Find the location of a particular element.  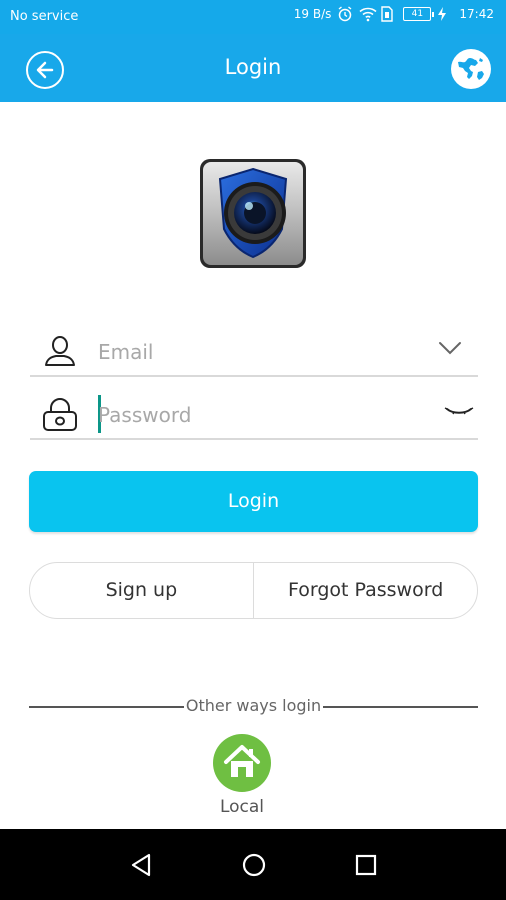

charging-icon is located at coordinates (445, 14).